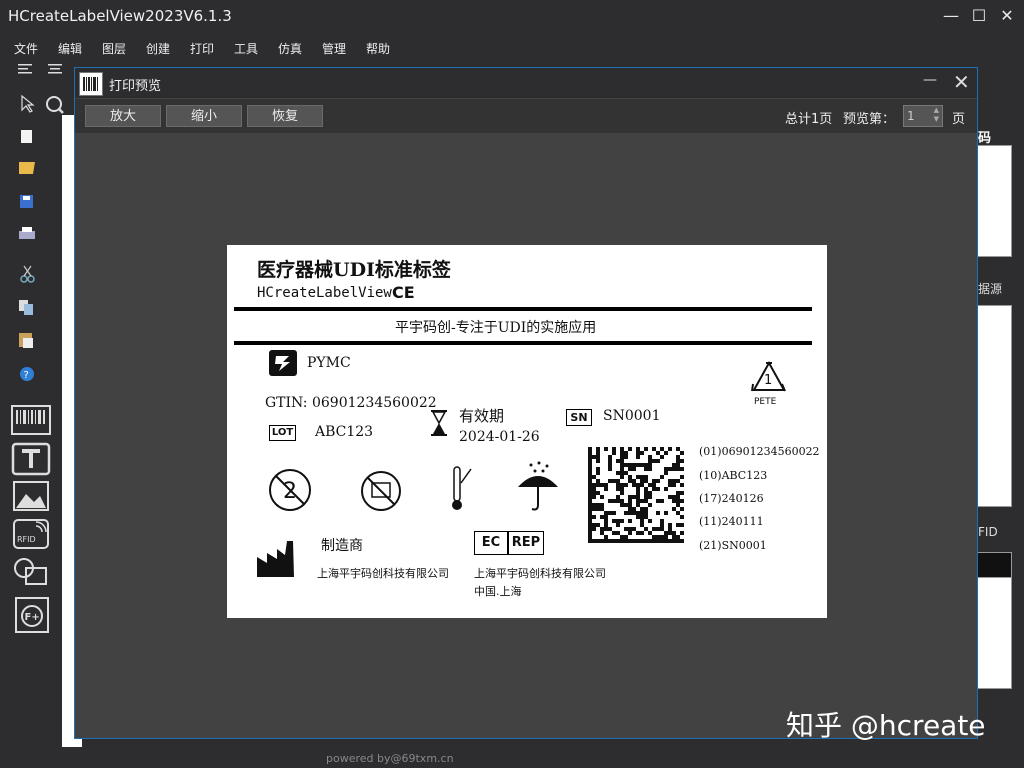 The width and height of the screenshot is (1024, 768). I want to click on reset-button: 恢复, so click(285, 116).